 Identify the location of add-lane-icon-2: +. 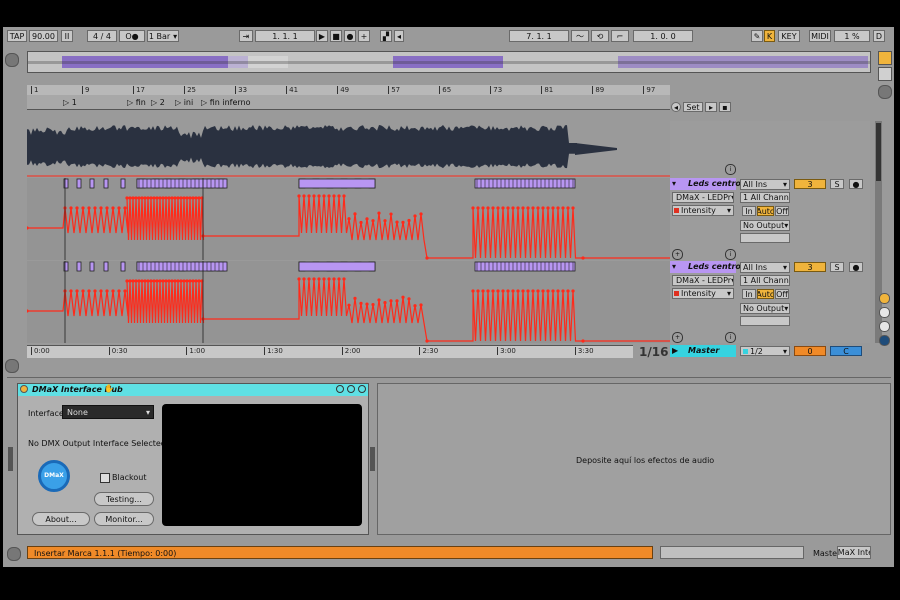
(677, 337).